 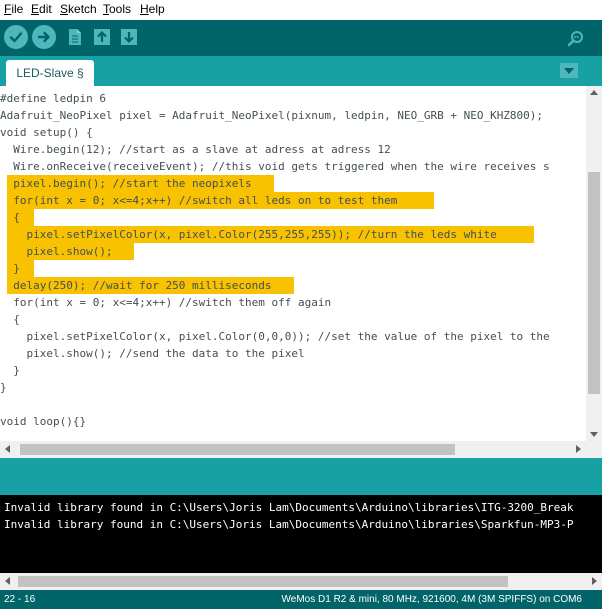 I want to click on open-button, so click(x=102, y=37).